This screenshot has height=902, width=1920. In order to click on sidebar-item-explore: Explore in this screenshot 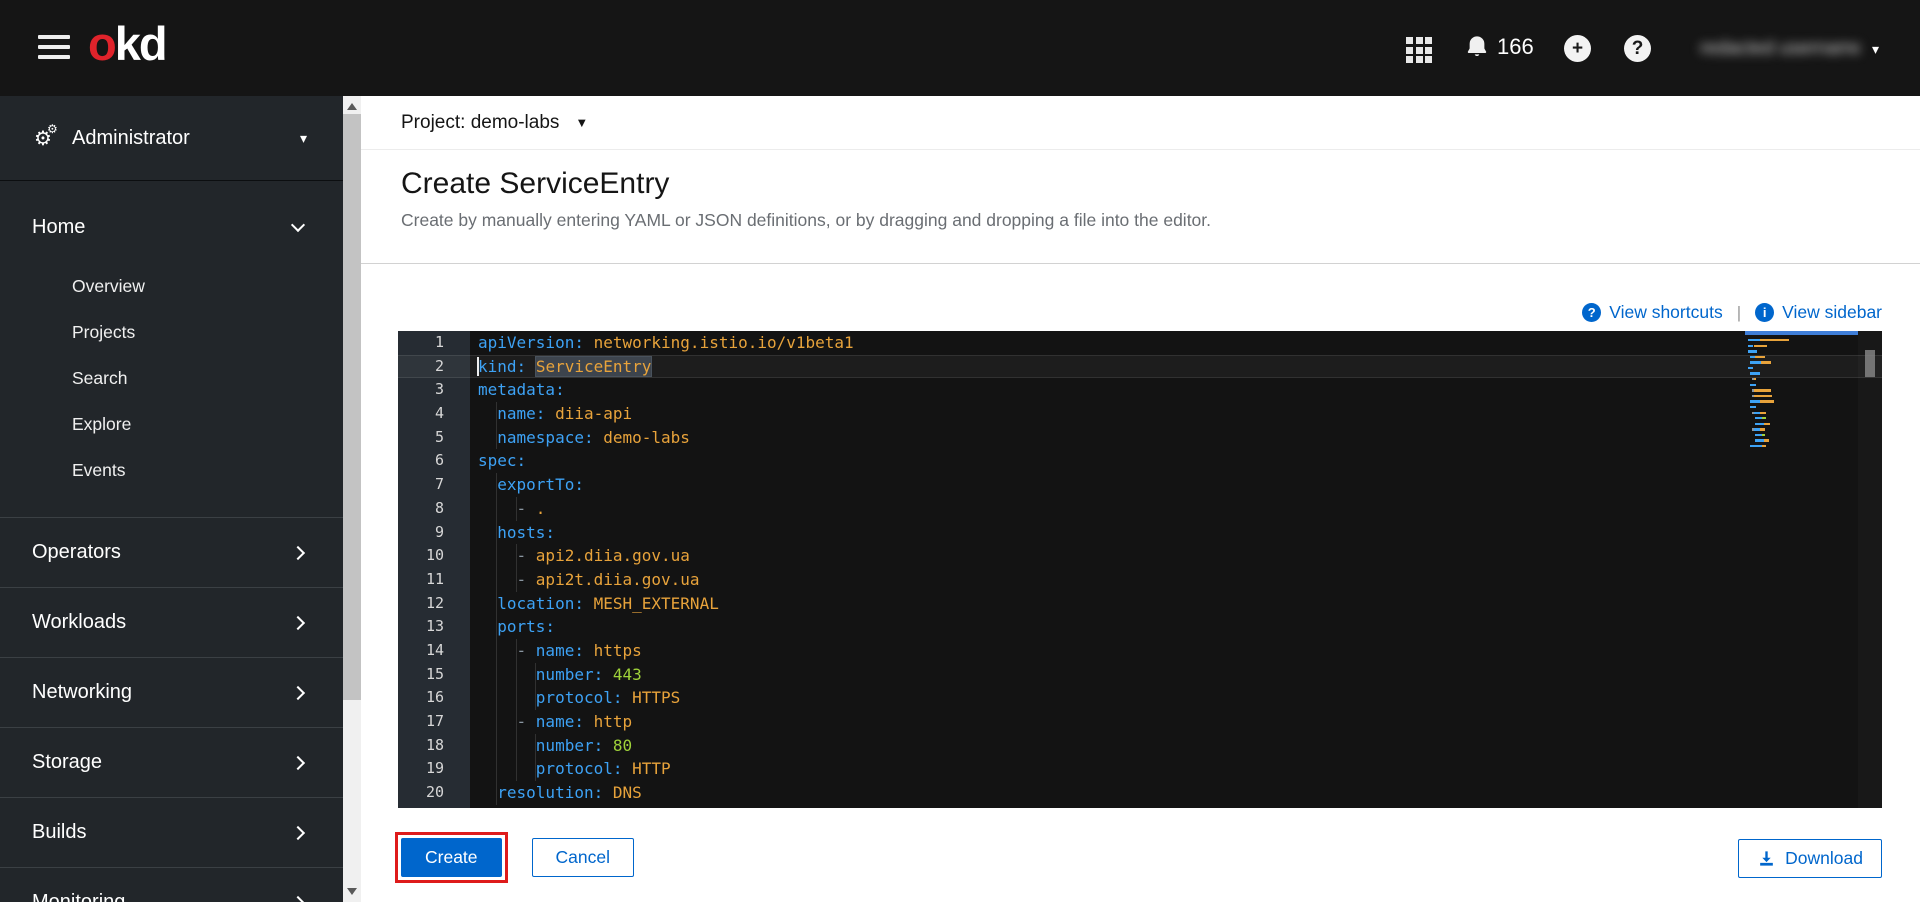, I will do `click(171, 424)`.